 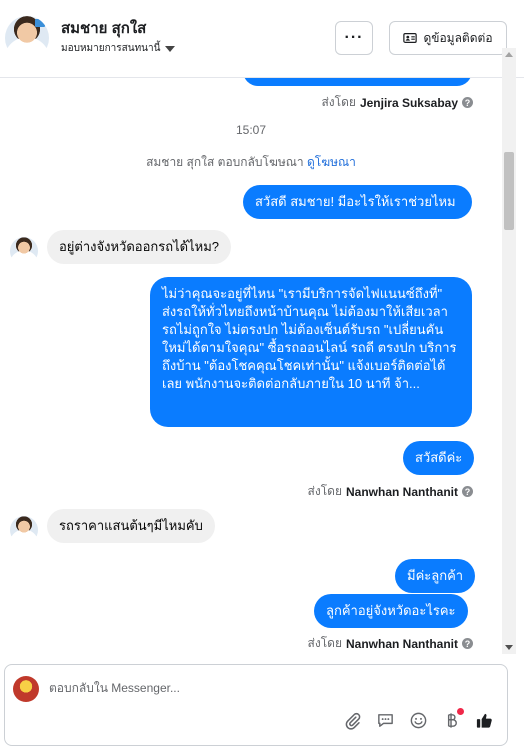 I want to click on like-button, so click(x=484, y=720).